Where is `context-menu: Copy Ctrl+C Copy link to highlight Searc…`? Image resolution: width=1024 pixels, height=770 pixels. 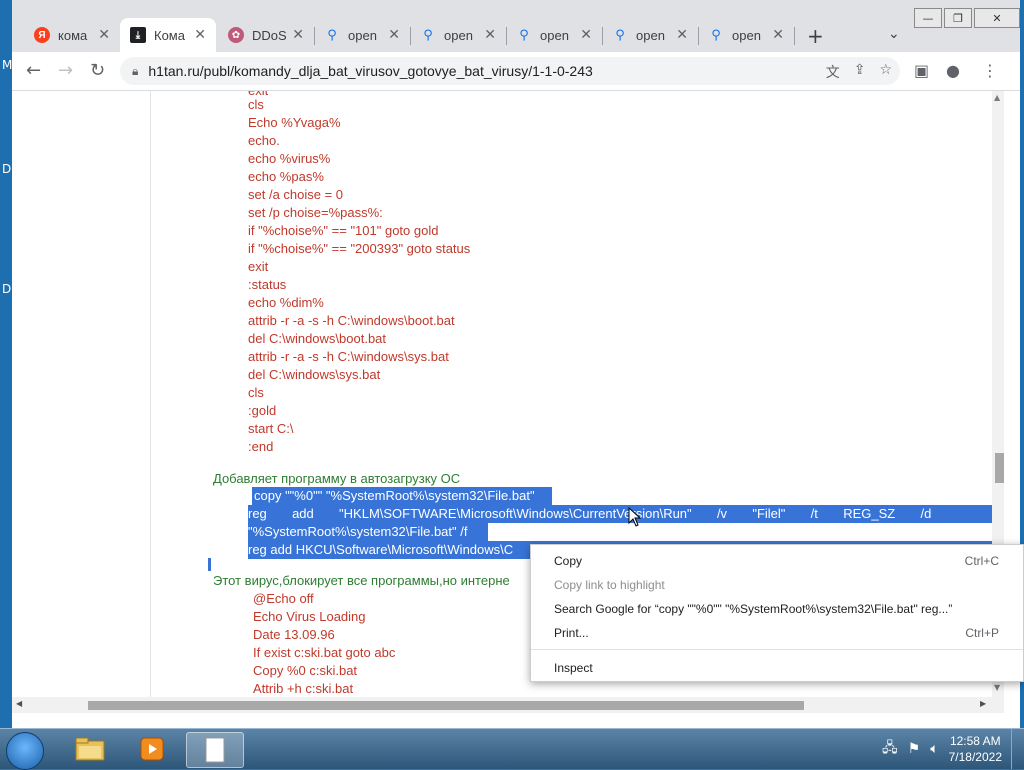
context-menu: Copy Ctrl+C Copy link to highlight Searc… is located at coordinates (777, 613).